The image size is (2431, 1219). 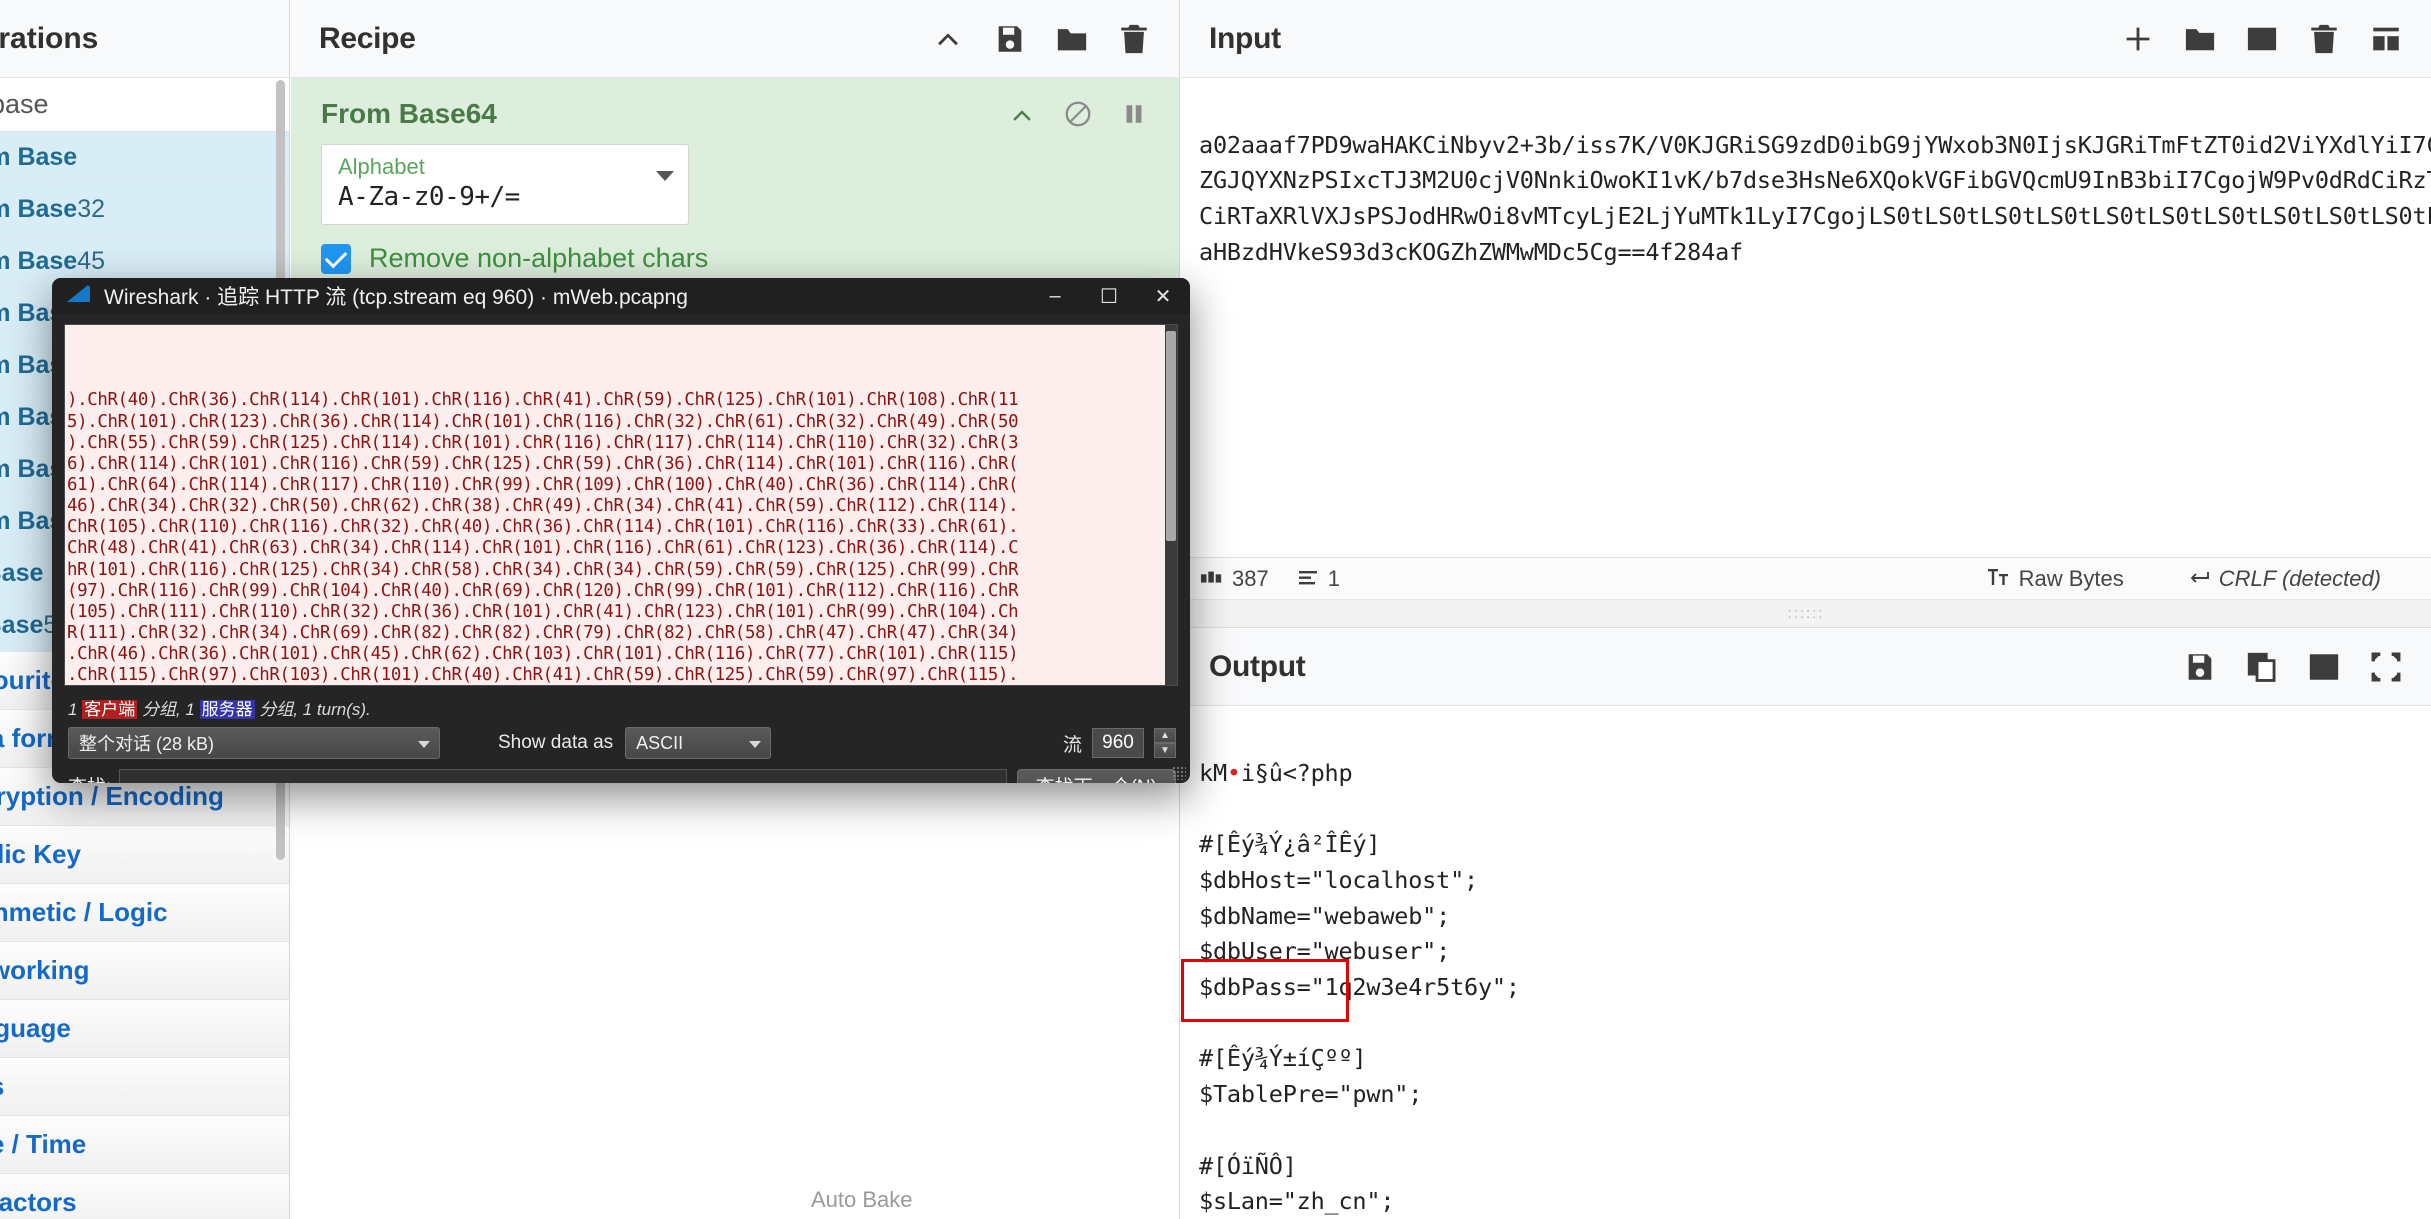 I want to click on category-public-key: Public Key, so click(x=144, y=855).